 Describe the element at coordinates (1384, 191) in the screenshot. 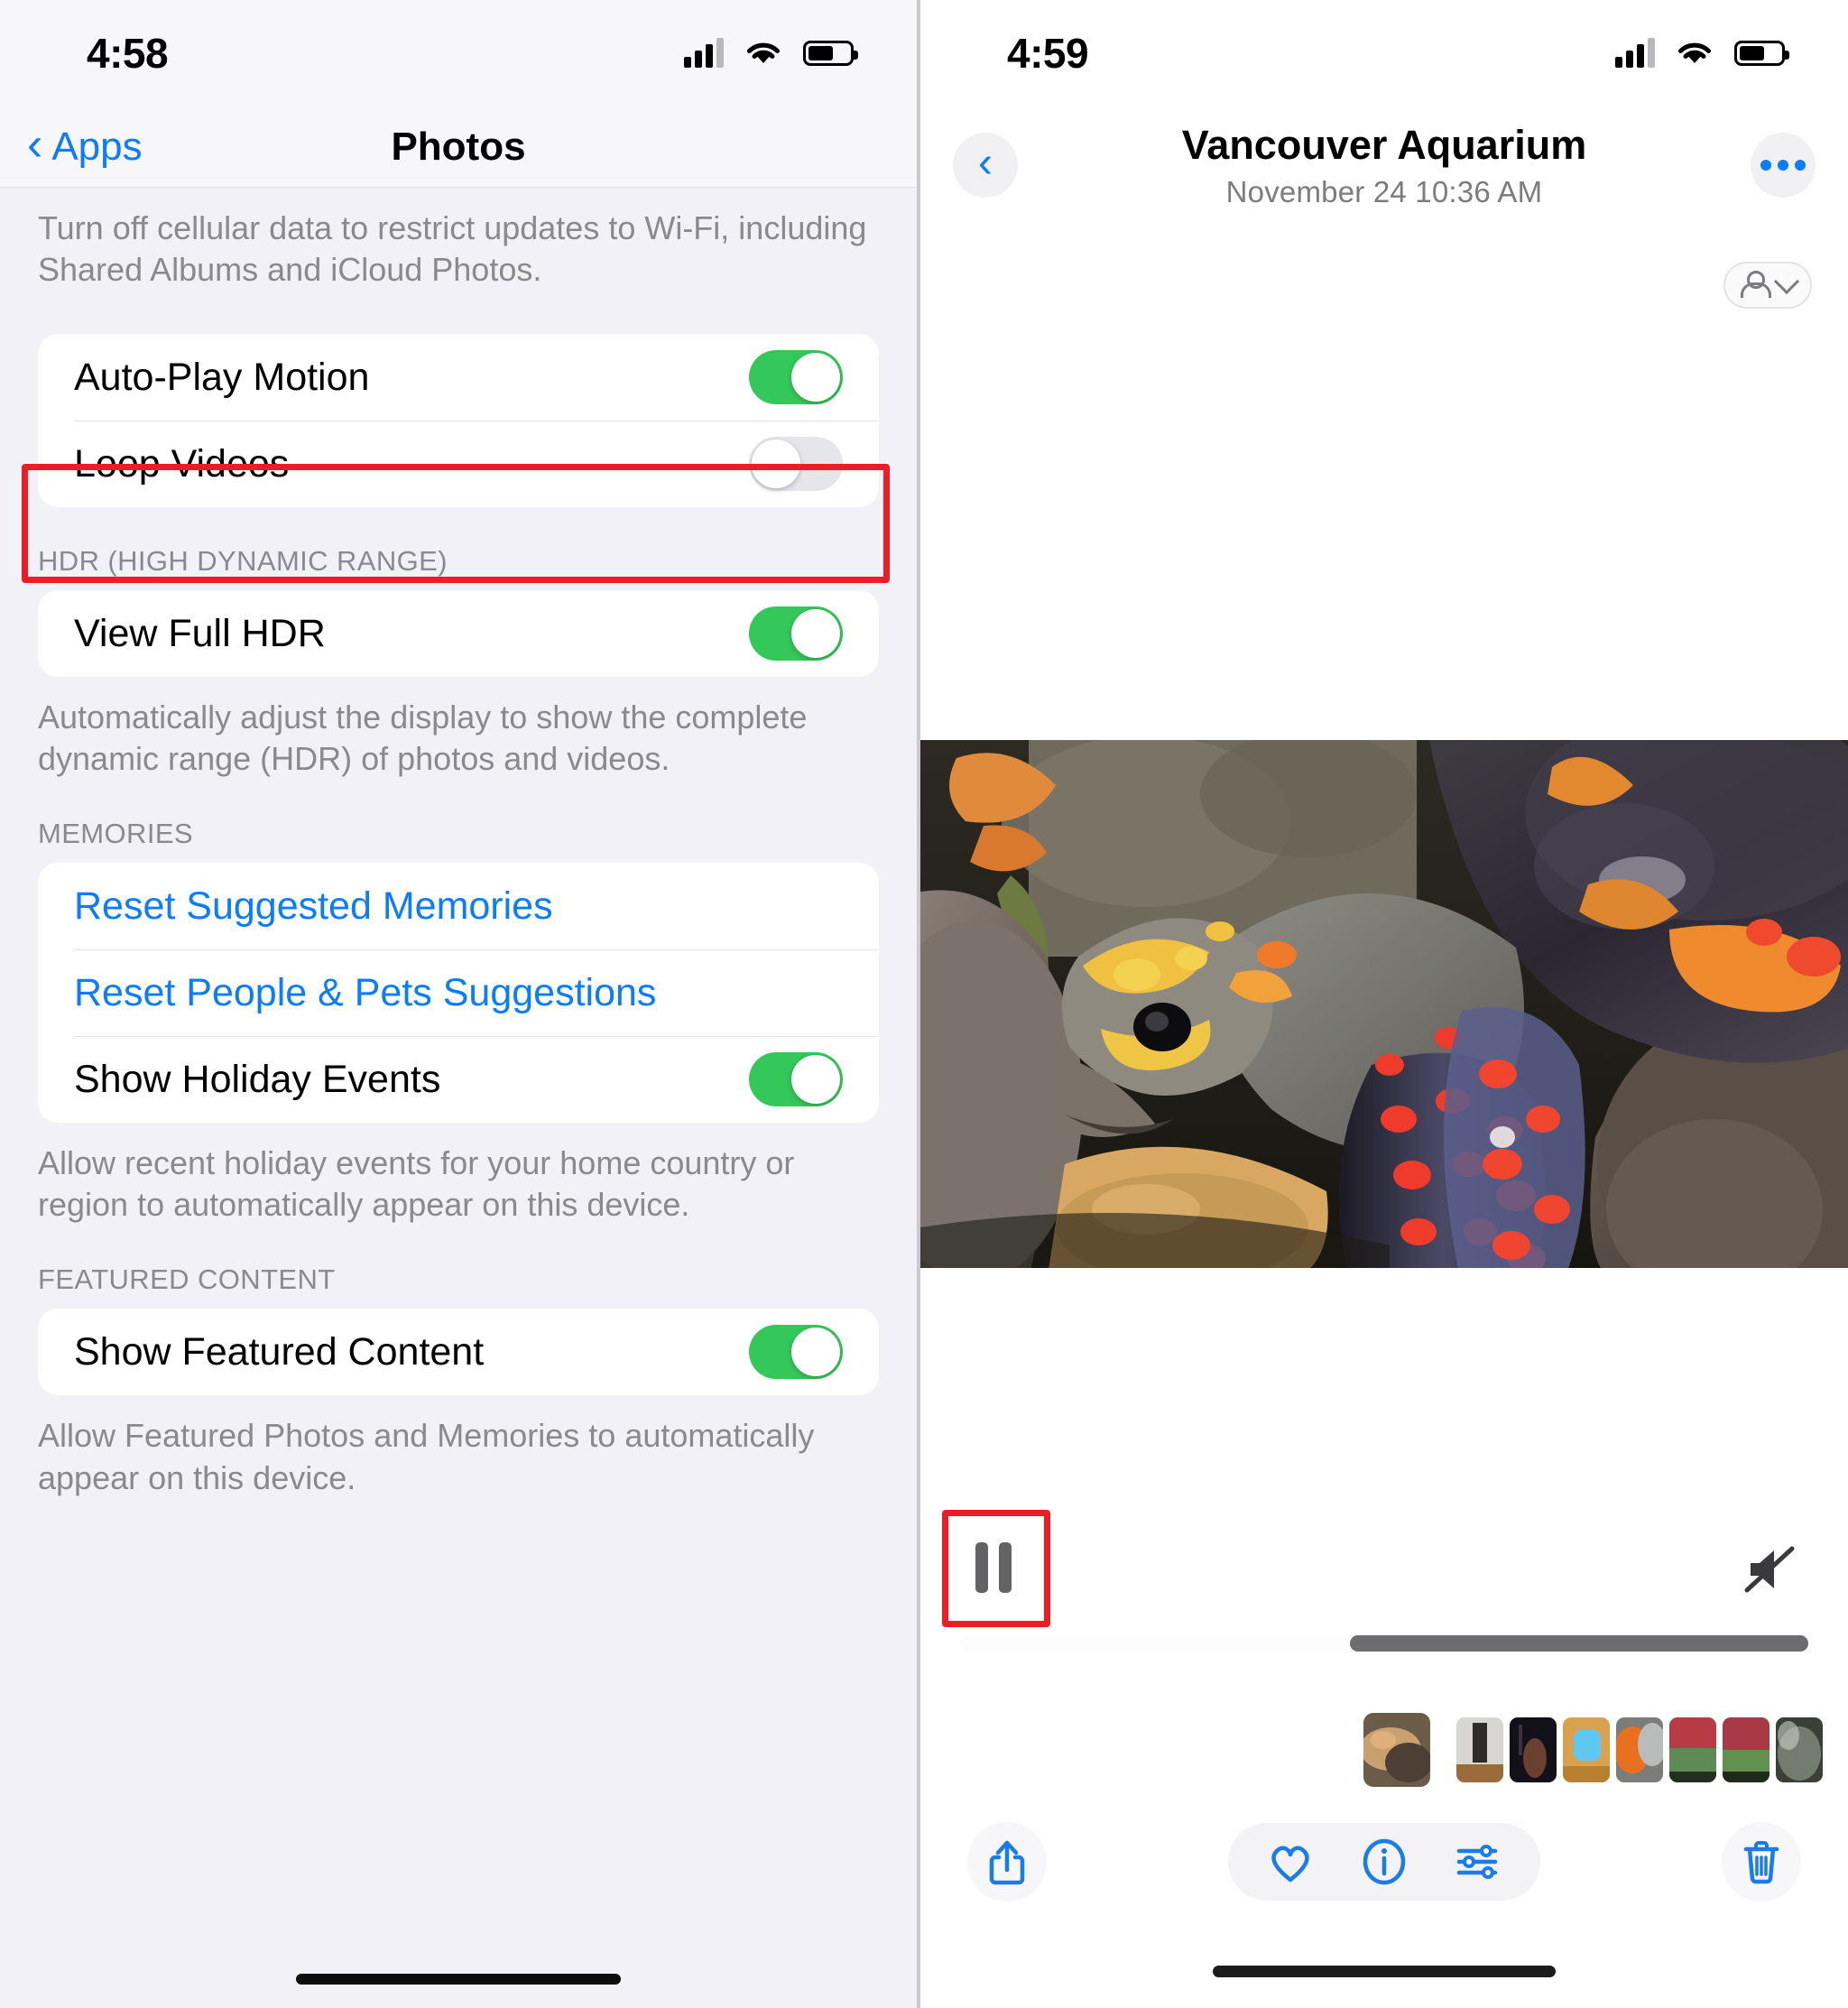

I see `photo-datetime: November 24 10:36 AM` at that location.